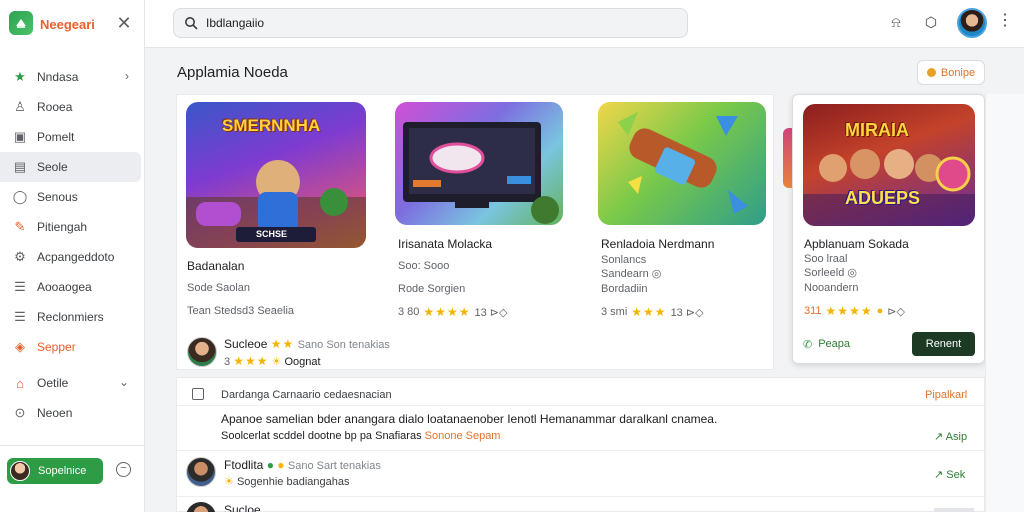 The height and width of the screenshot is (512, 1024). What do you see at coordinates (436, 23) in the screenshot?
I see `search-input` at bounding box center [436, 23].